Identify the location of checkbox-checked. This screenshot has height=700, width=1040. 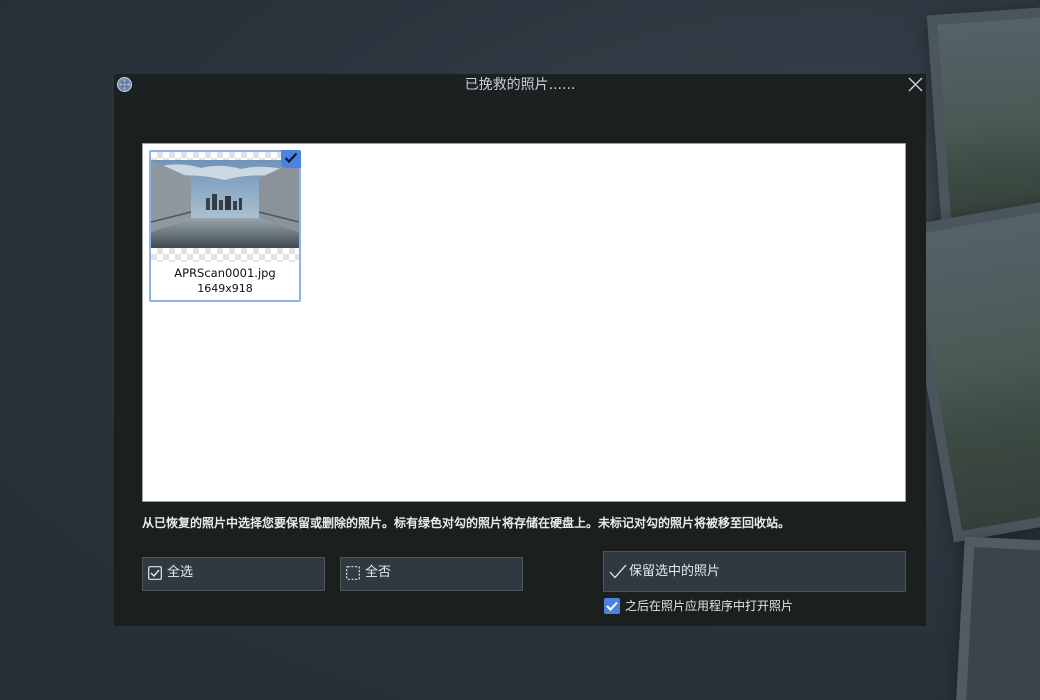
(612, 606).